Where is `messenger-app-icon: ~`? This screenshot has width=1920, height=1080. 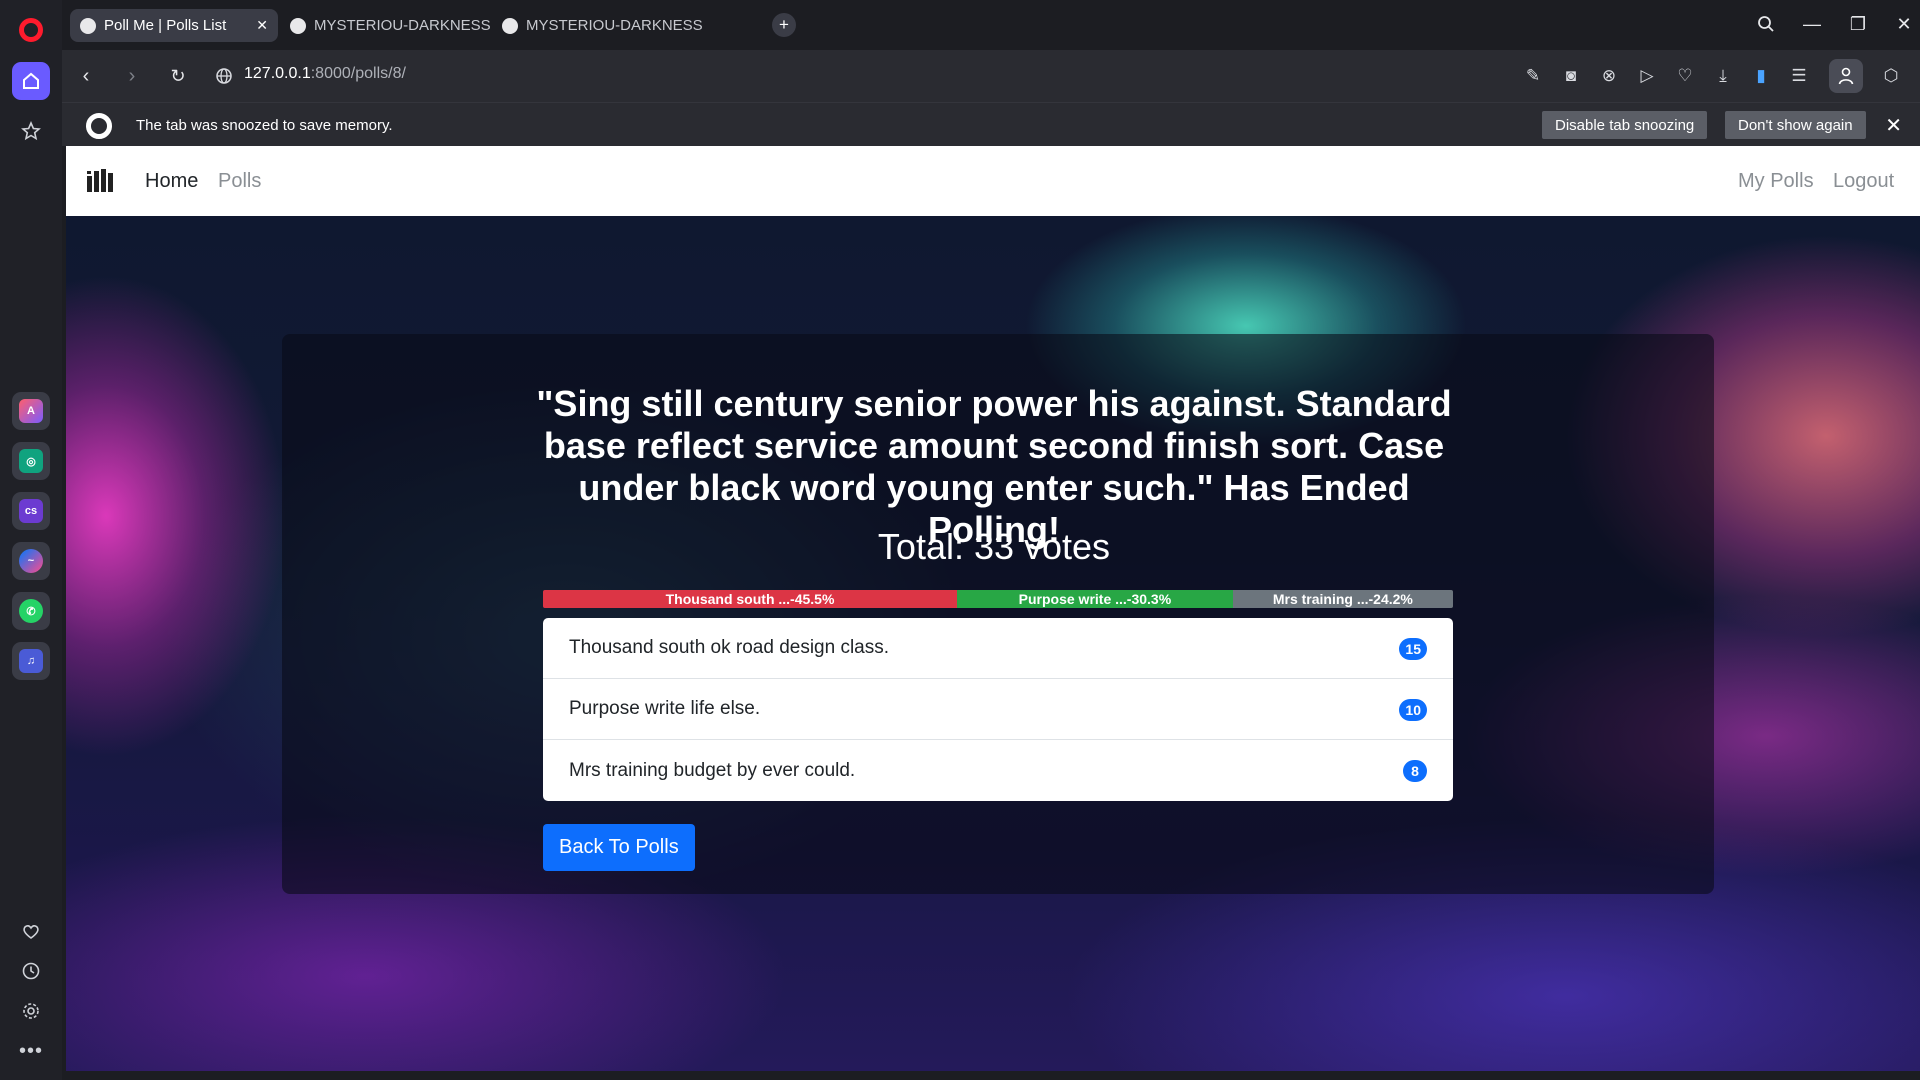 messenger-app-icon: ~ is located at coordinates (31, 561).